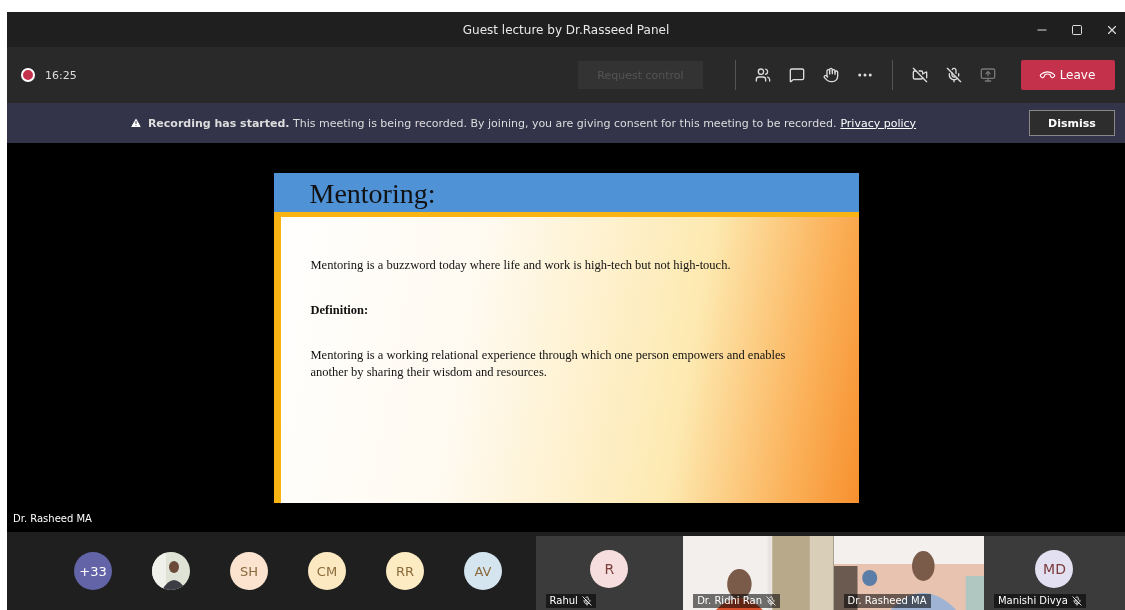 Image resolution: width=1125 pixels, height=610 pixels. Describe the element at coordinates (548, 364) in the screenshot. I see `slide-paragraph: Mentoring is a working relational experience through which one person empowers and enables another by sharing their wisdom and resources.` at that location.